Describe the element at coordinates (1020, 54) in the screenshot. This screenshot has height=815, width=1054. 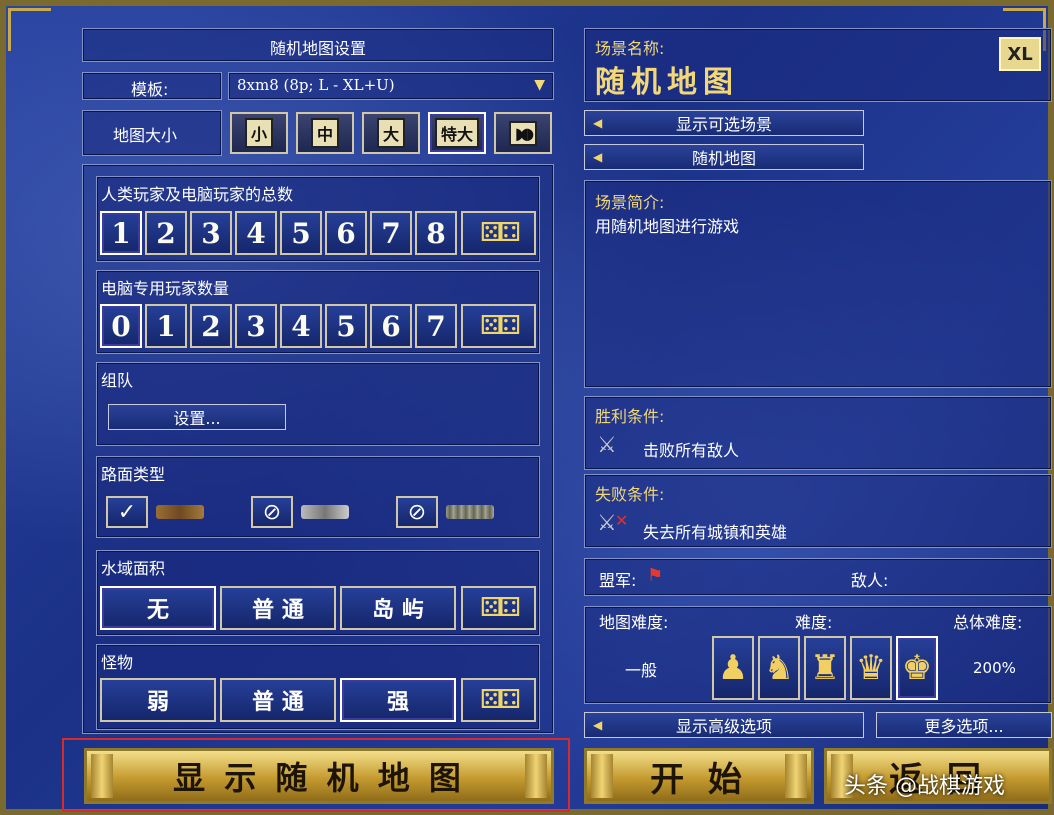
I see `map-size-badge: XL` at that location.